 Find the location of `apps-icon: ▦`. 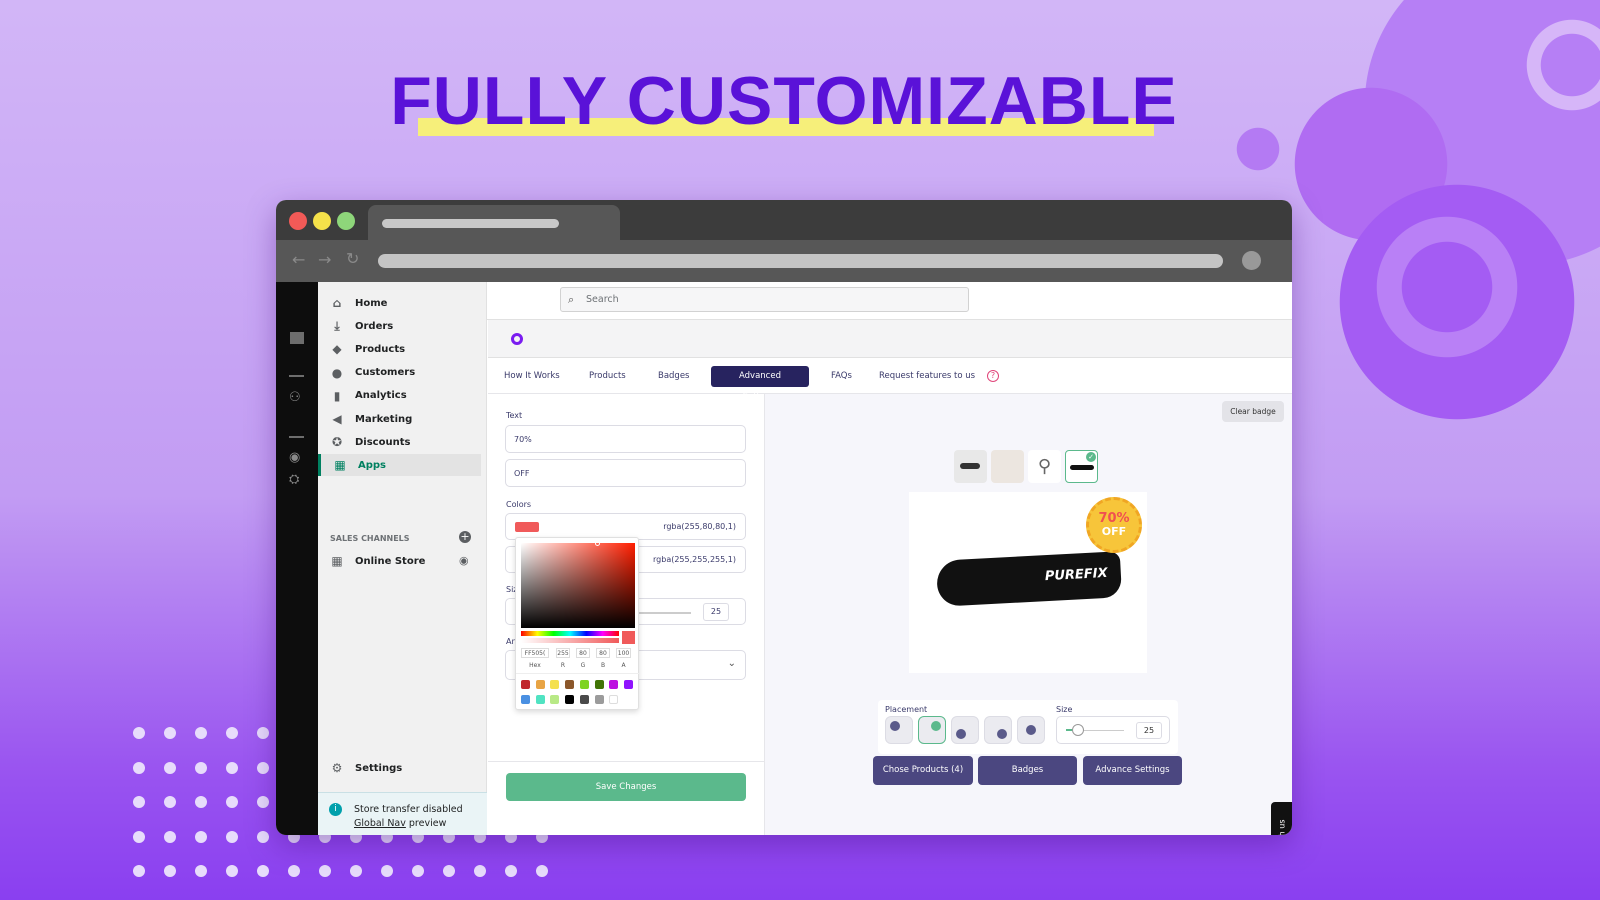

apps-icon: ▦ is located at coordinates (340, 465).